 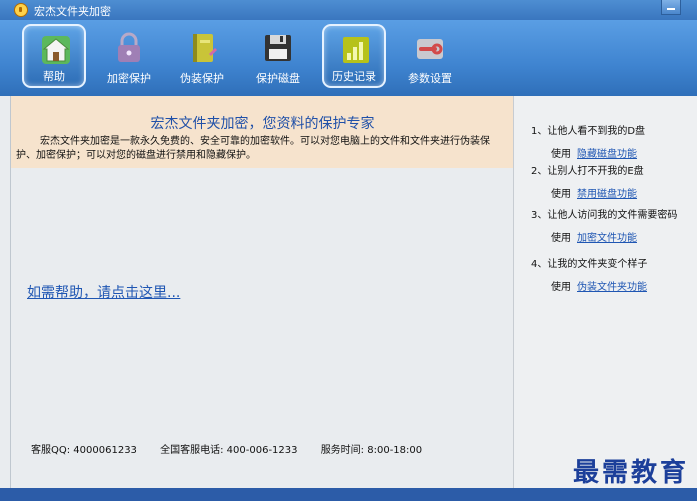 I want to click on status-bar, so click(x=348, y=494).